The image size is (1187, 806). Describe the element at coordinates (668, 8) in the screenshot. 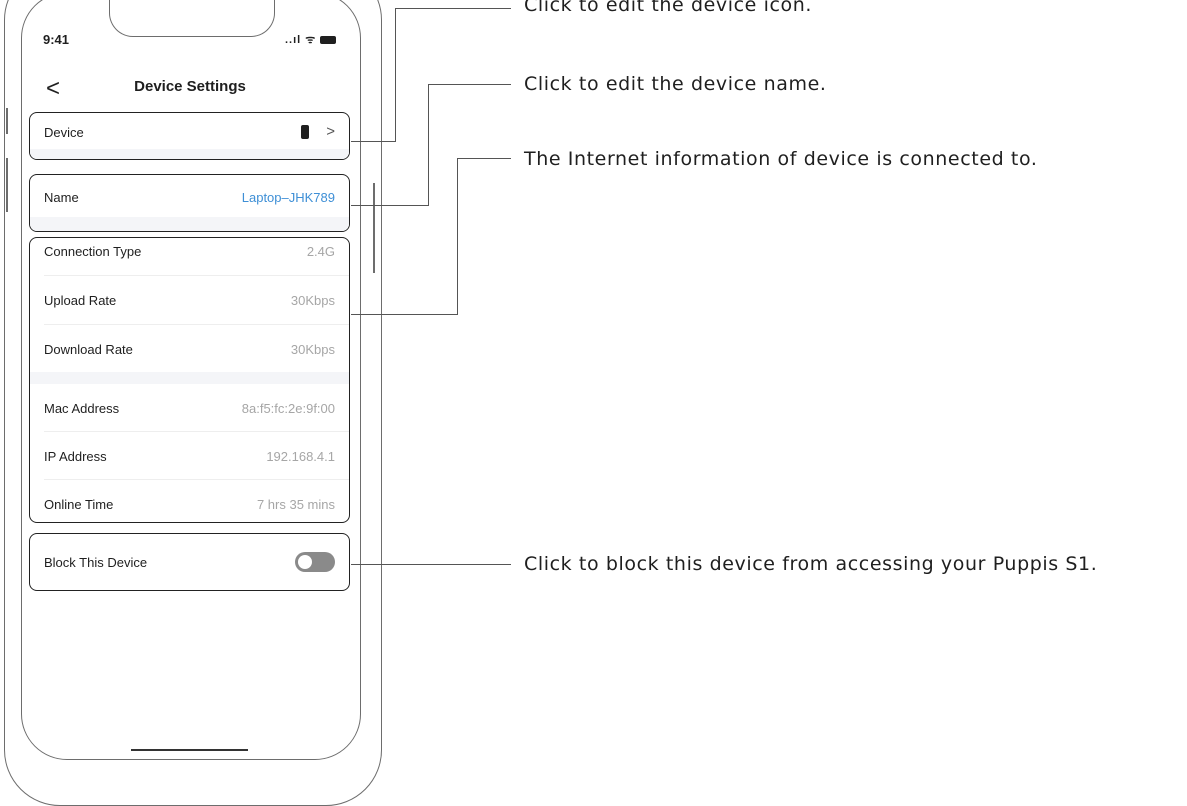

I see `callout-device-icon: Click to edit the device icon.` at that location.